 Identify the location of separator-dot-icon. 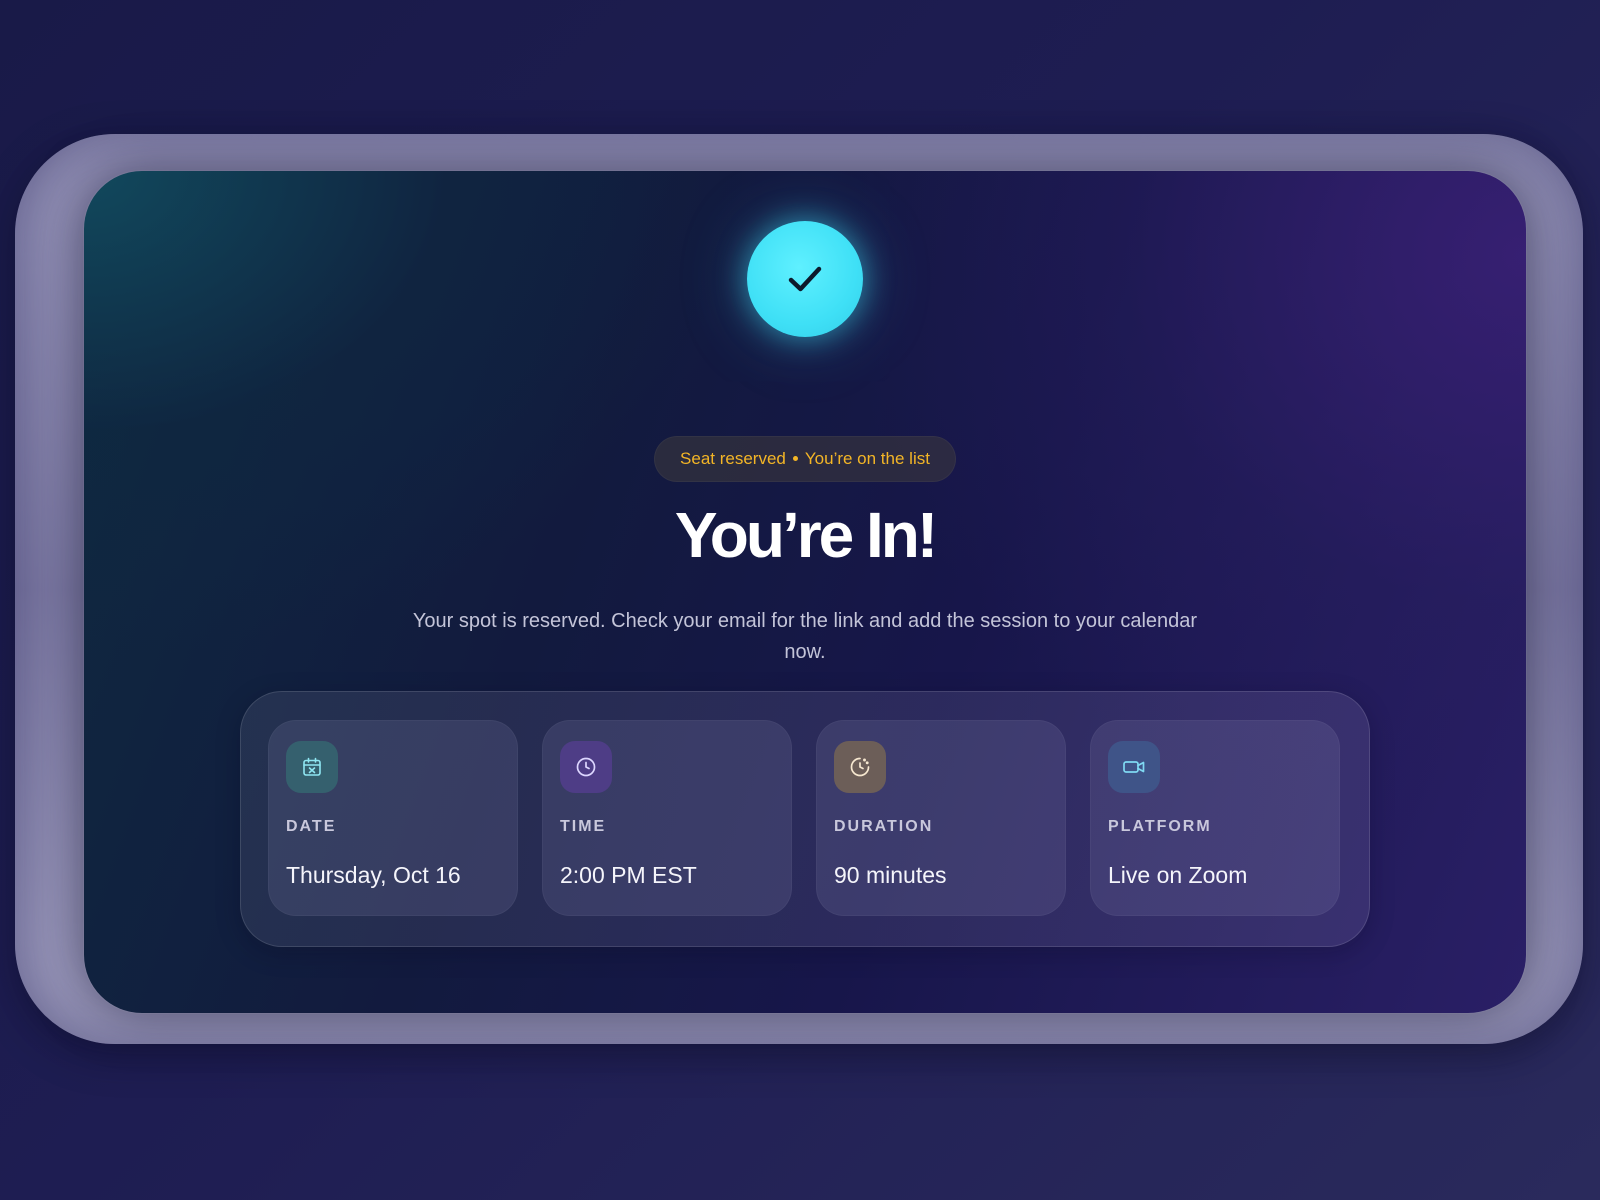
(795, 458).